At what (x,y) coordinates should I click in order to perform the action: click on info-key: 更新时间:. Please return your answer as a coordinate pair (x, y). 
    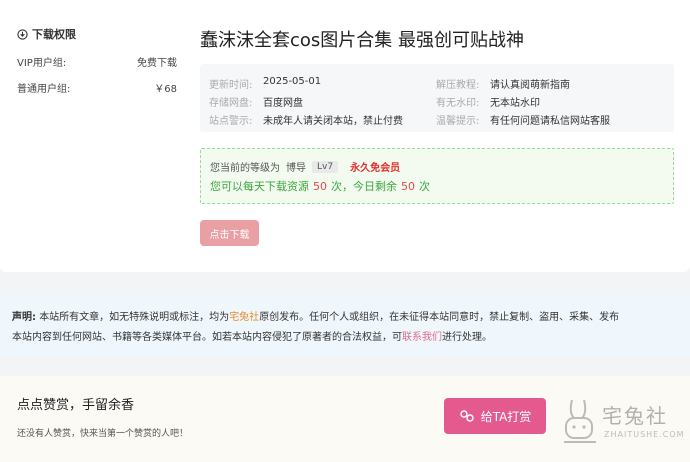
    Looking at the image, I should click on (231, 85).